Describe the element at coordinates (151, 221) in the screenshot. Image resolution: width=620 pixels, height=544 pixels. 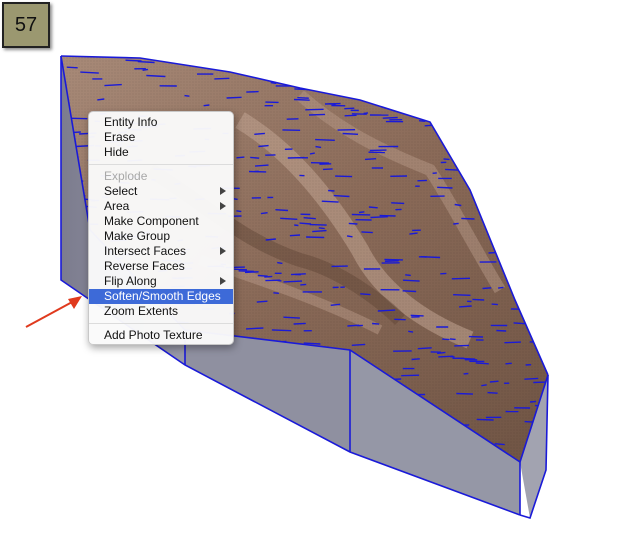
I see `menu-item-label: Make Component` at that location.